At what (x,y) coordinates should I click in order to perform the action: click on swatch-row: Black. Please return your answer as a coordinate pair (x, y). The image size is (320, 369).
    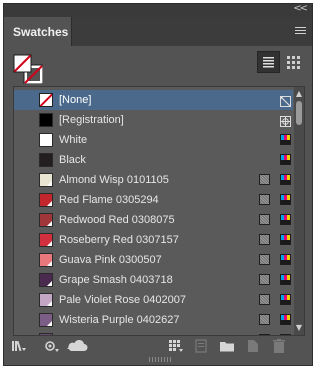
    Looking at the image, I should click on (153, 160).